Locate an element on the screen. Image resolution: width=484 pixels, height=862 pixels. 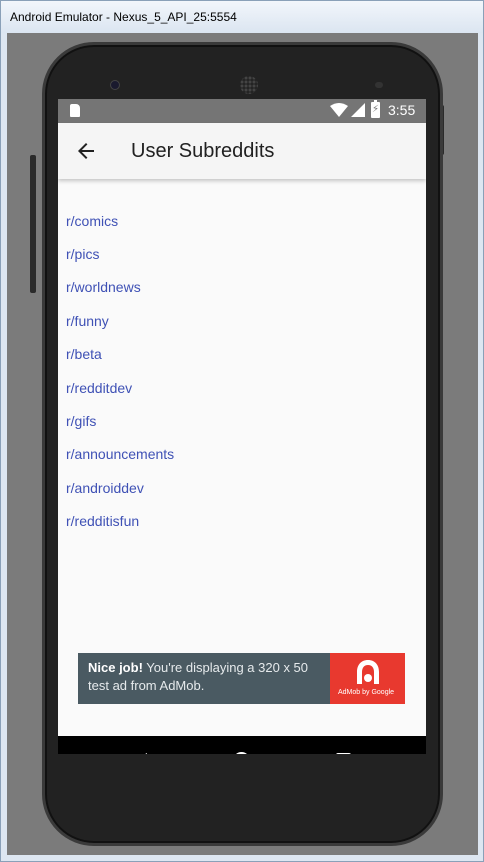
front-camera is located at coordinates (115, 85).